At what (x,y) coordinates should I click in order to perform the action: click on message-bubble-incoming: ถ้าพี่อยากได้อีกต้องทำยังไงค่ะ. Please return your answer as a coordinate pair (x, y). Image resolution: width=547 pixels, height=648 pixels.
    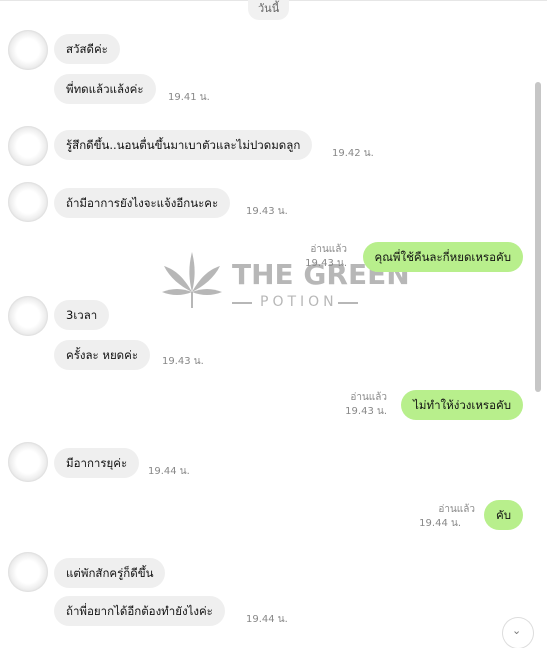
    Looking at the image, I should click on (139, 611).